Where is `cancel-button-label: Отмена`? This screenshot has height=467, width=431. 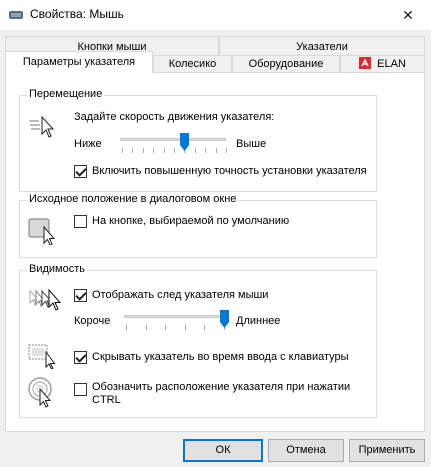 cancel-button-label: Отмена is located at coordinates (306, 450).